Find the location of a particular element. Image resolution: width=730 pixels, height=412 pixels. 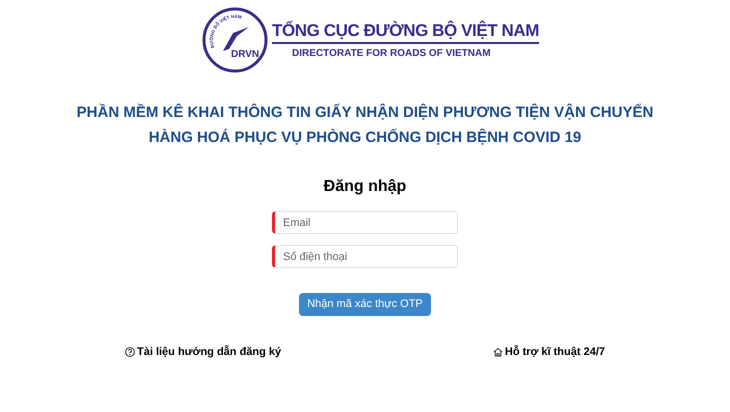

support-link: Hỗ trợ kĩ thuật 24/7 is located at coordinates (548, 352).